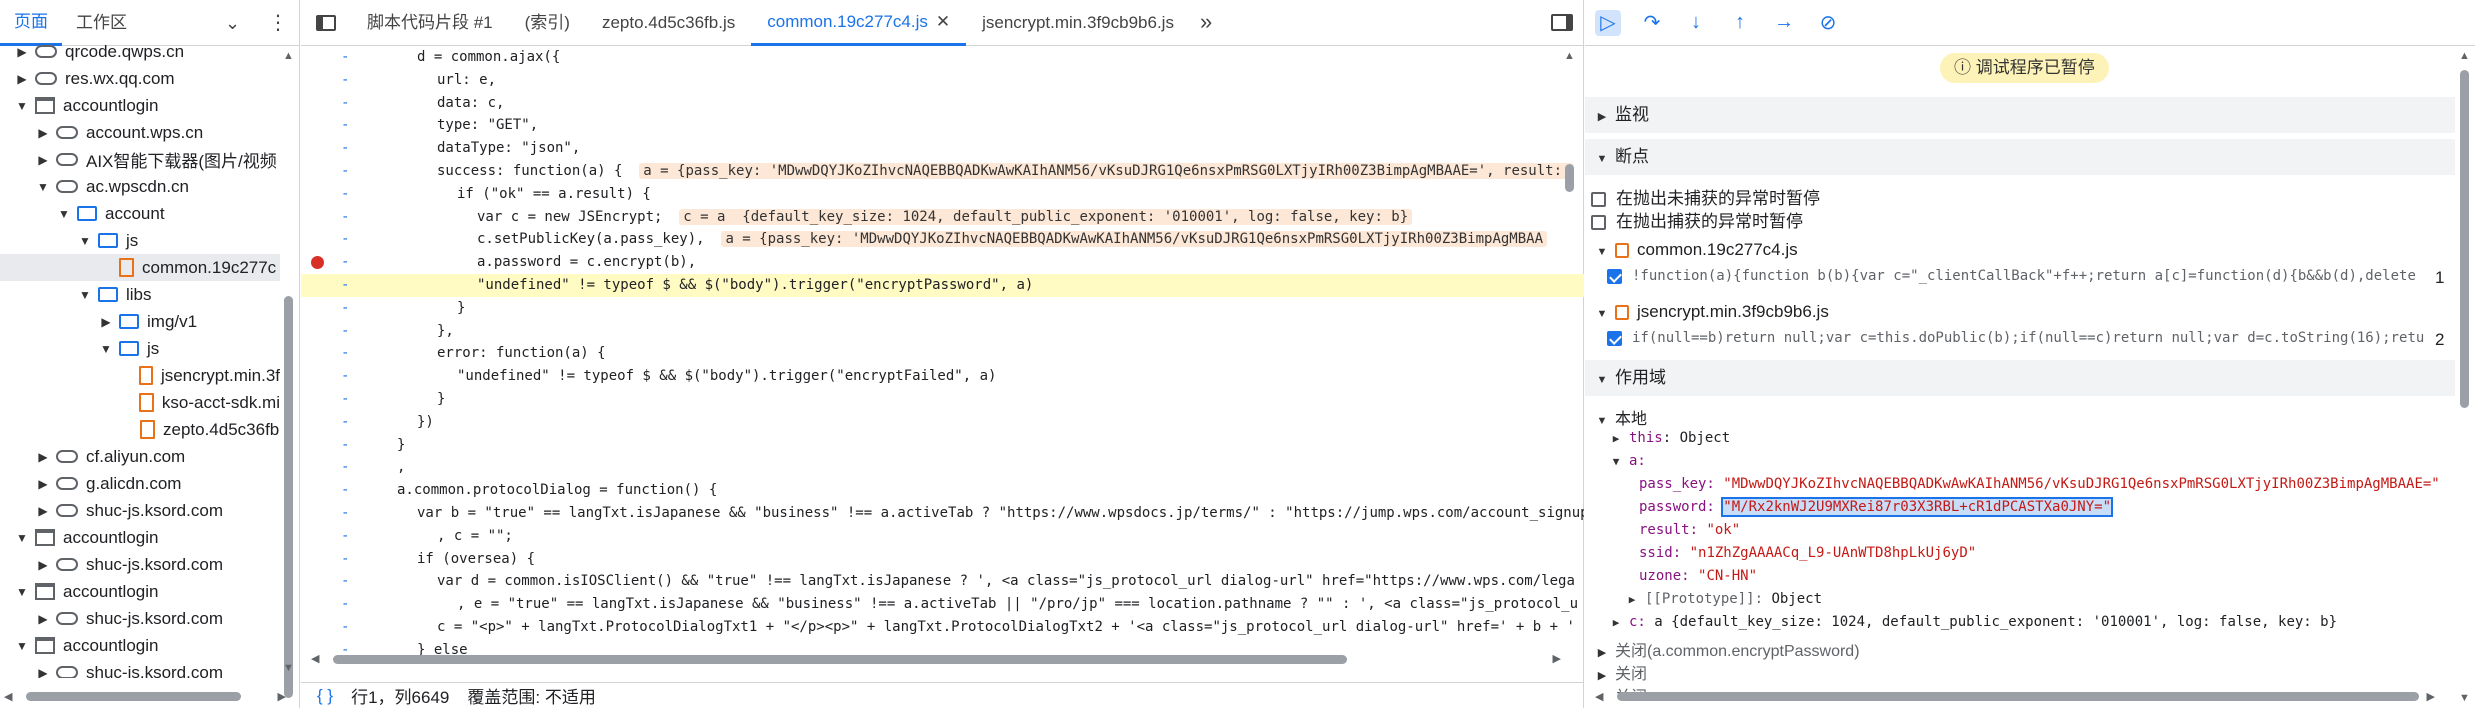  Describe the element at coordinates (942, 490) in the screenshot. I see `code-line: - a.common.protocolDialog = function() {` at that location.